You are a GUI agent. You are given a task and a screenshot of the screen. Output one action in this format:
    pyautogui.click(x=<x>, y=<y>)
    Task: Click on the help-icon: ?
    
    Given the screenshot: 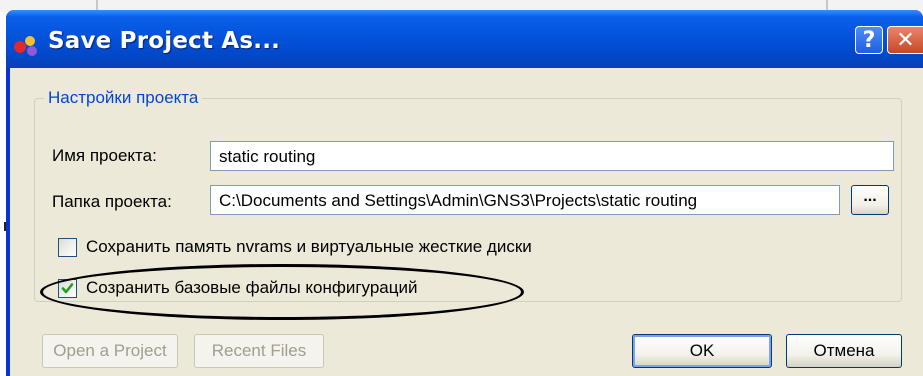 What is the action you would take?
    pyautogui.click(x=869, y=40)
    